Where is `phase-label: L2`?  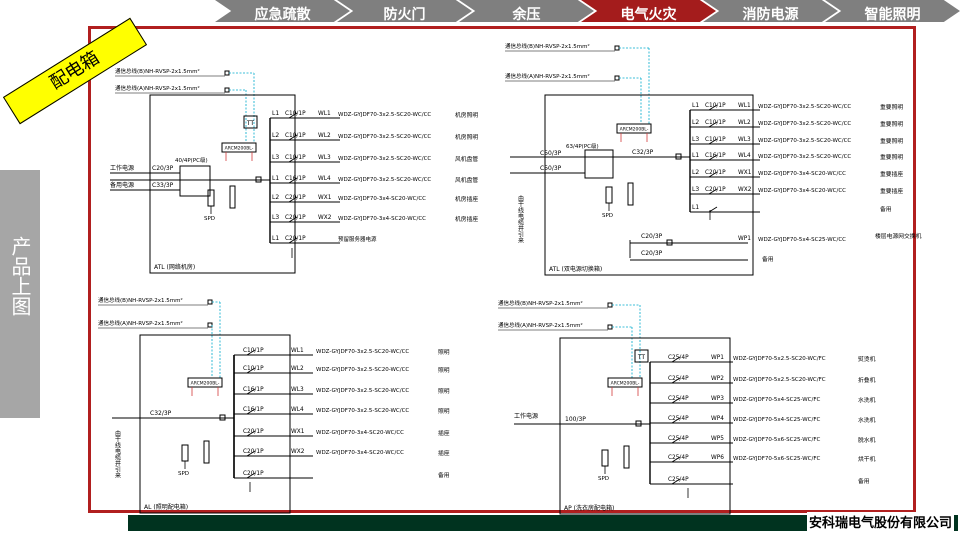
phase-label: L2 is located at coordinates (275, 197).